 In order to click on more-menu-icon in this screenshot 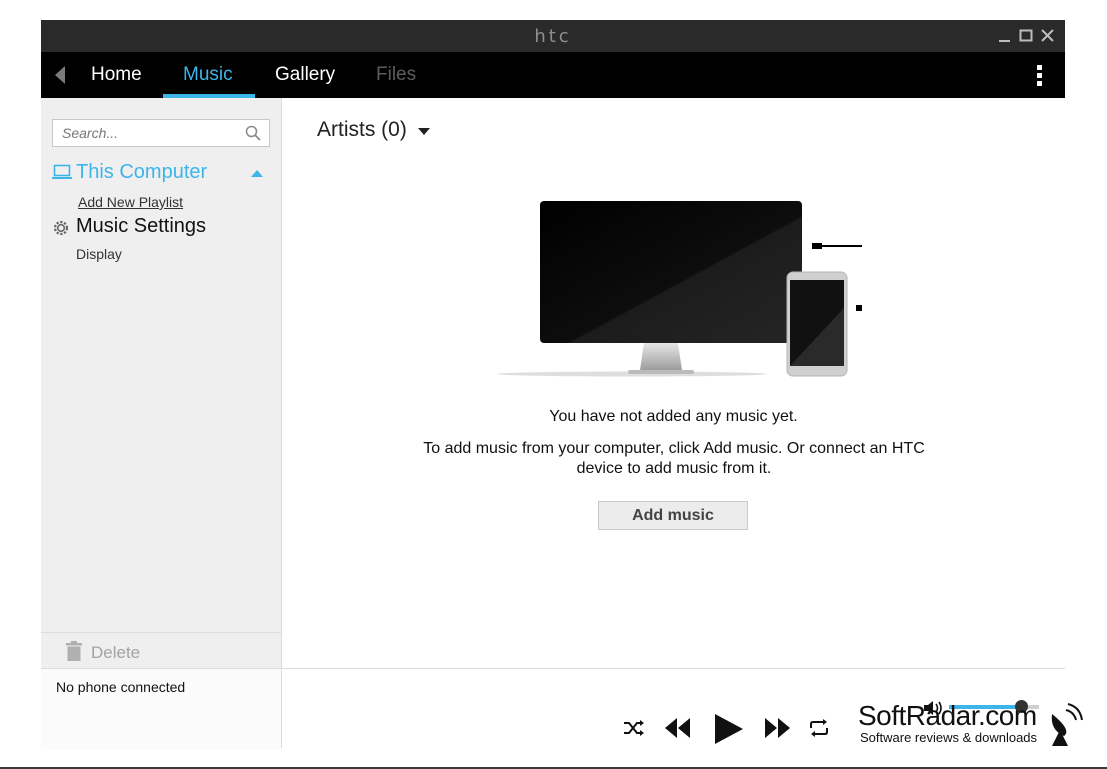, I will do `click(1040, 76)`.